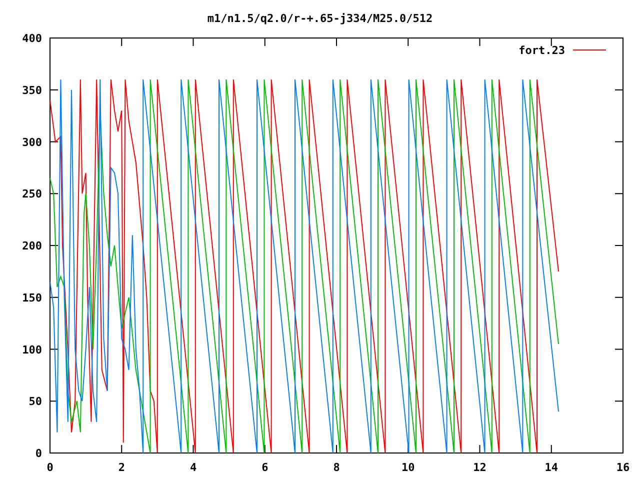  I want to click on y-tick-label: 250, so click(32, 194).